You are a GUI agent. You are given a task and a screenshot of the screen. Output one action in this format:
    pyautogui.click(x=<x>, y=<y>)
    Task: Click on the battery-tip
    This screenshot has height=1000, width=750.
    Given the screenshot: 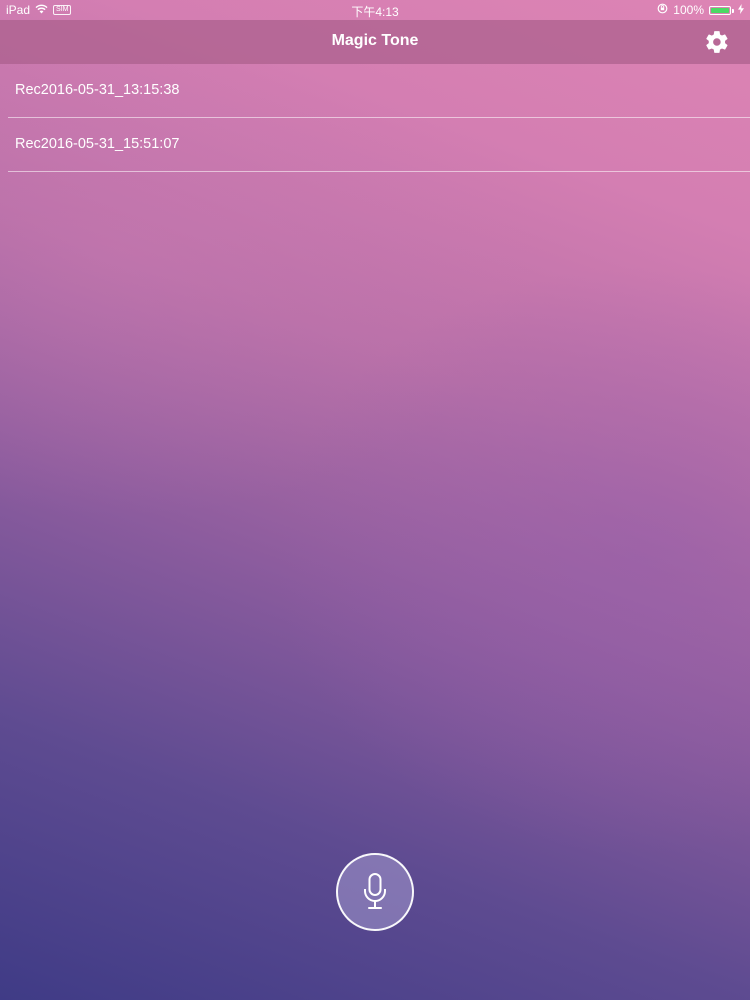 What is the action you would take?
    pyautogui.click(x=733, y=10)
    